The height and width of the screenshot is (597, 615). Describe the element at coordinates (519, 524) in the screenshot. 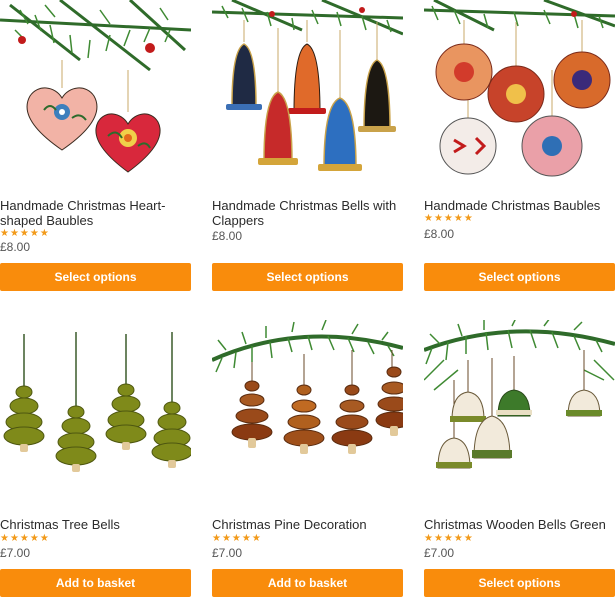

I see `product-title: Christmas Wooden Bells Green` at that location.